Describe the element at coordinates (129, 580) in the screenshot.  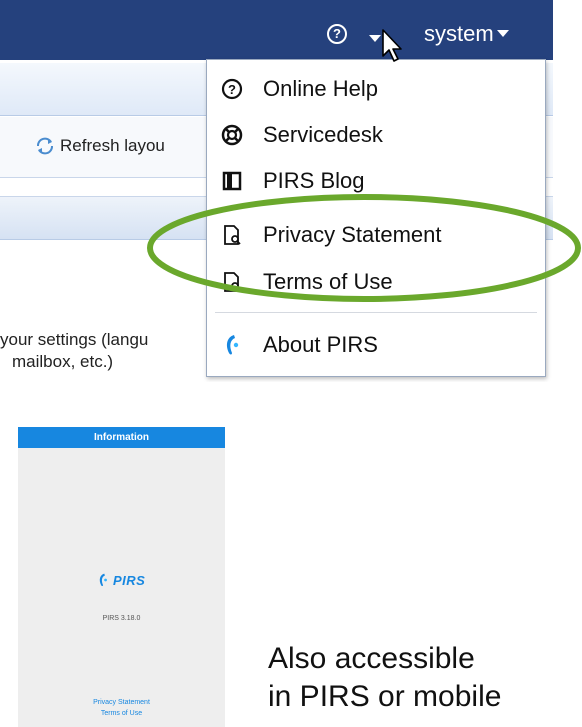
I see `pirs-logo-text: PIRS` at that location.